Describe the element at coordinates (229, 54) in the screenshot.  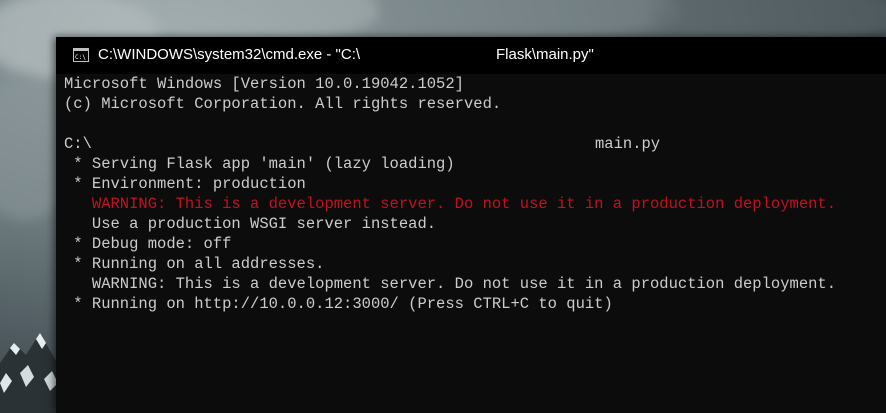
I see `window-title-left: C:\WINDOWS\system32\cmd.exe - "C:\` at that location.